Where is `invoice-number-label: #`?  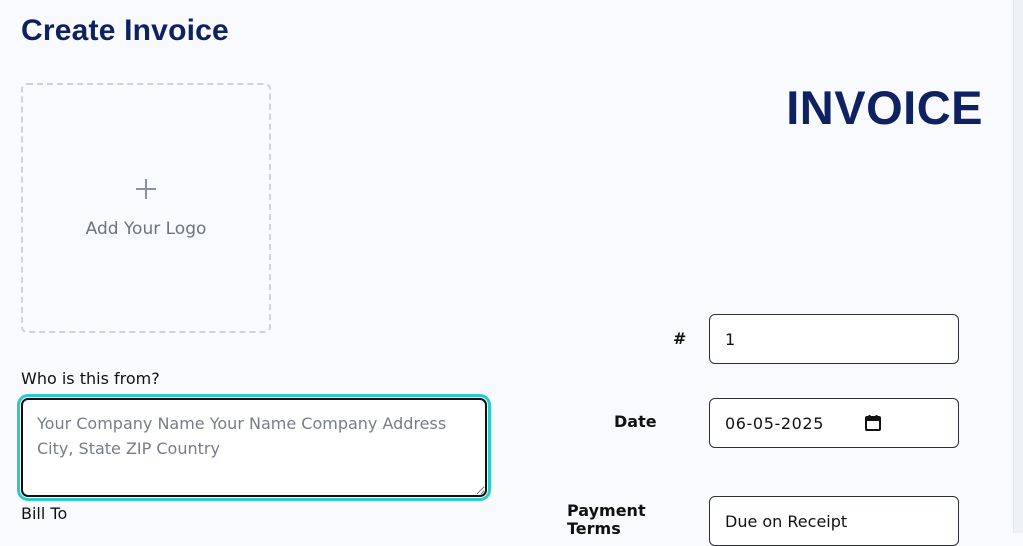
invoice-number-label: # is located at coordinates (680, 338).